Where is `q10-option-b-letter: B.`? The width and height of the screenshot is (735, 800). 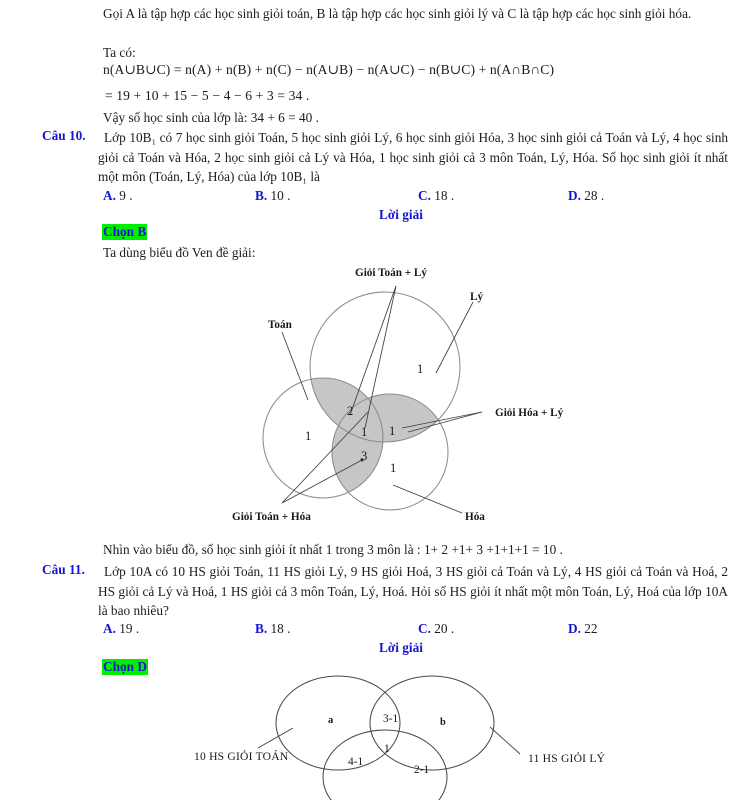
q10-option-b-letter: B. is located at coordinates (261, 195).